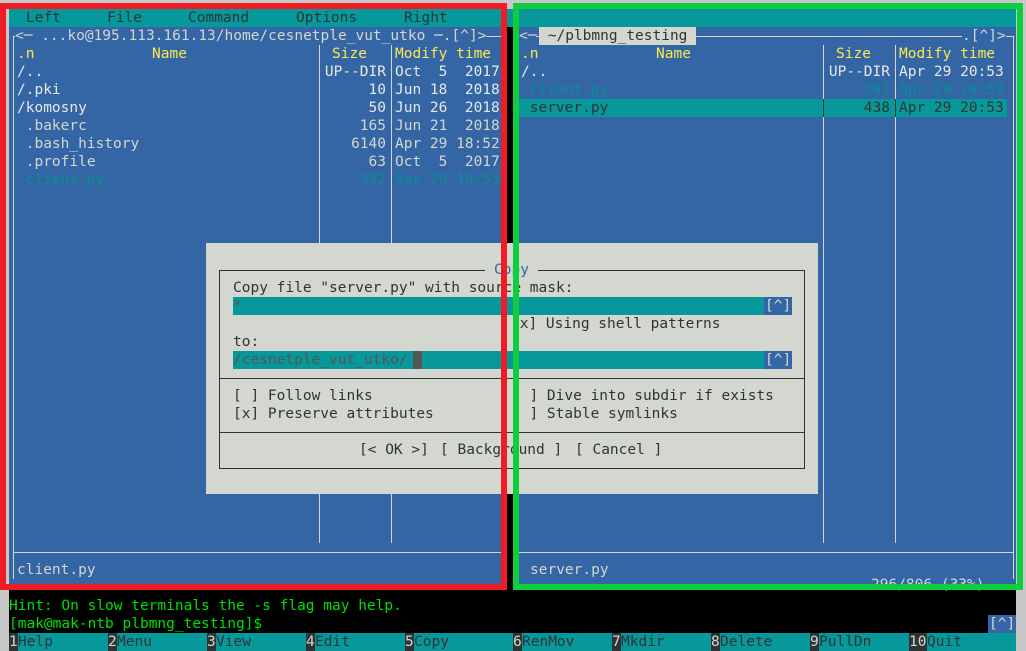  Describe the element at coordinates (162, 642) in the screenshot. I see `fkey-menu-button: Menu` at that location.